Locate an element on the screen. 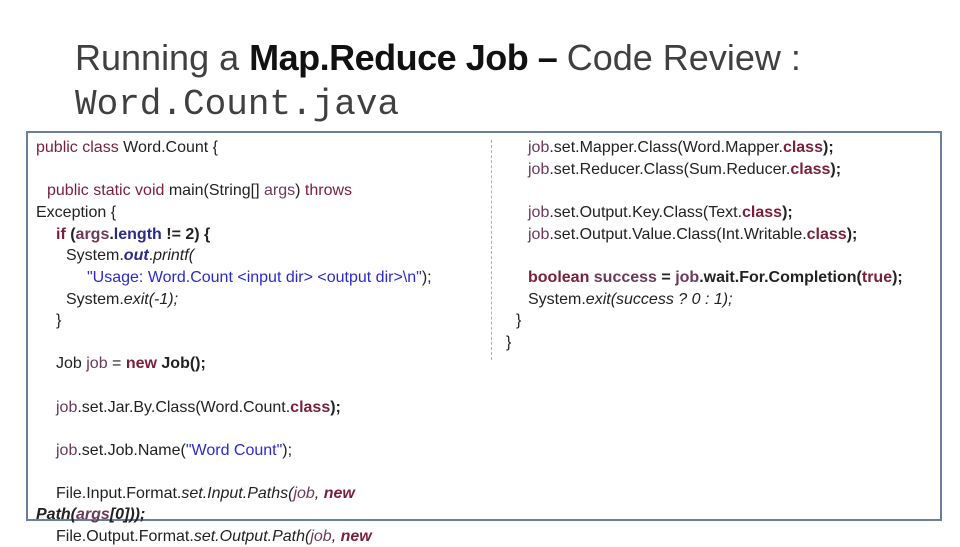  code-line: job.set.Output.Key.Class(Text.class); is located at coordinates (660, 212).